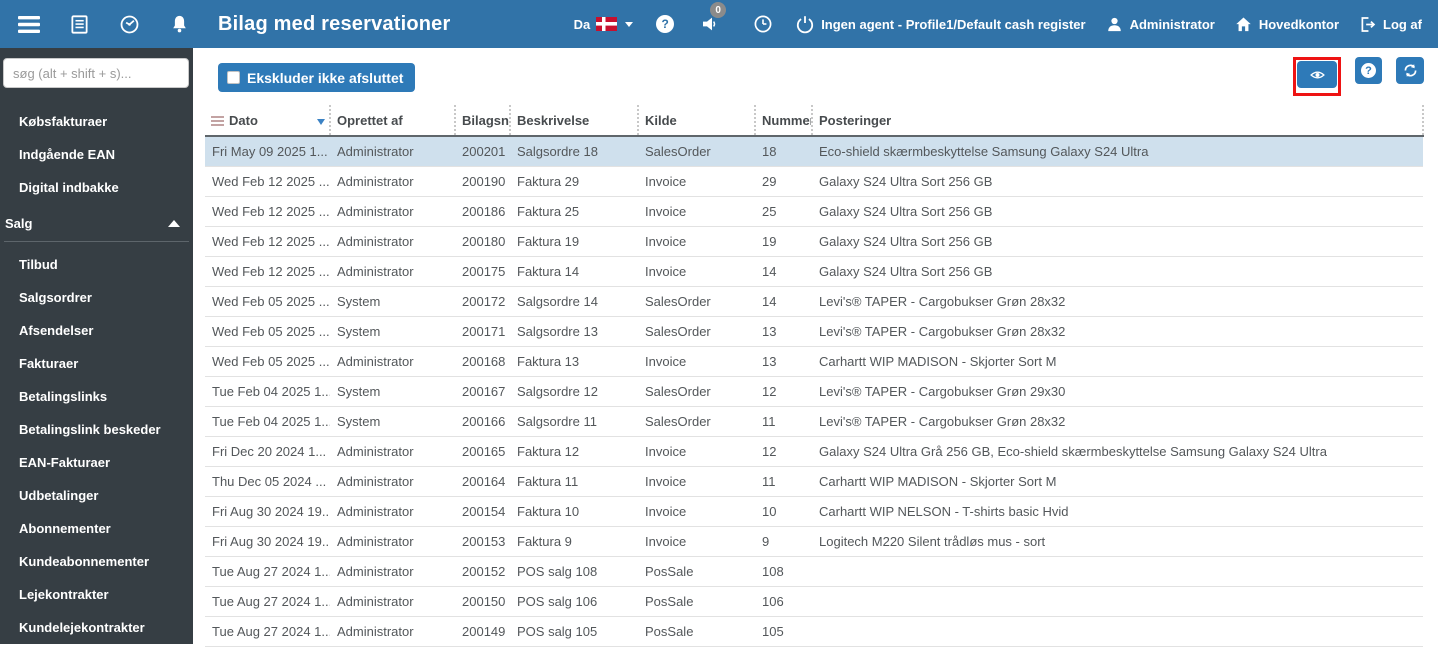 The height and width of the screenshot is (647, 1438). I want to click on logout-button: Log af, so click(1390, 24).